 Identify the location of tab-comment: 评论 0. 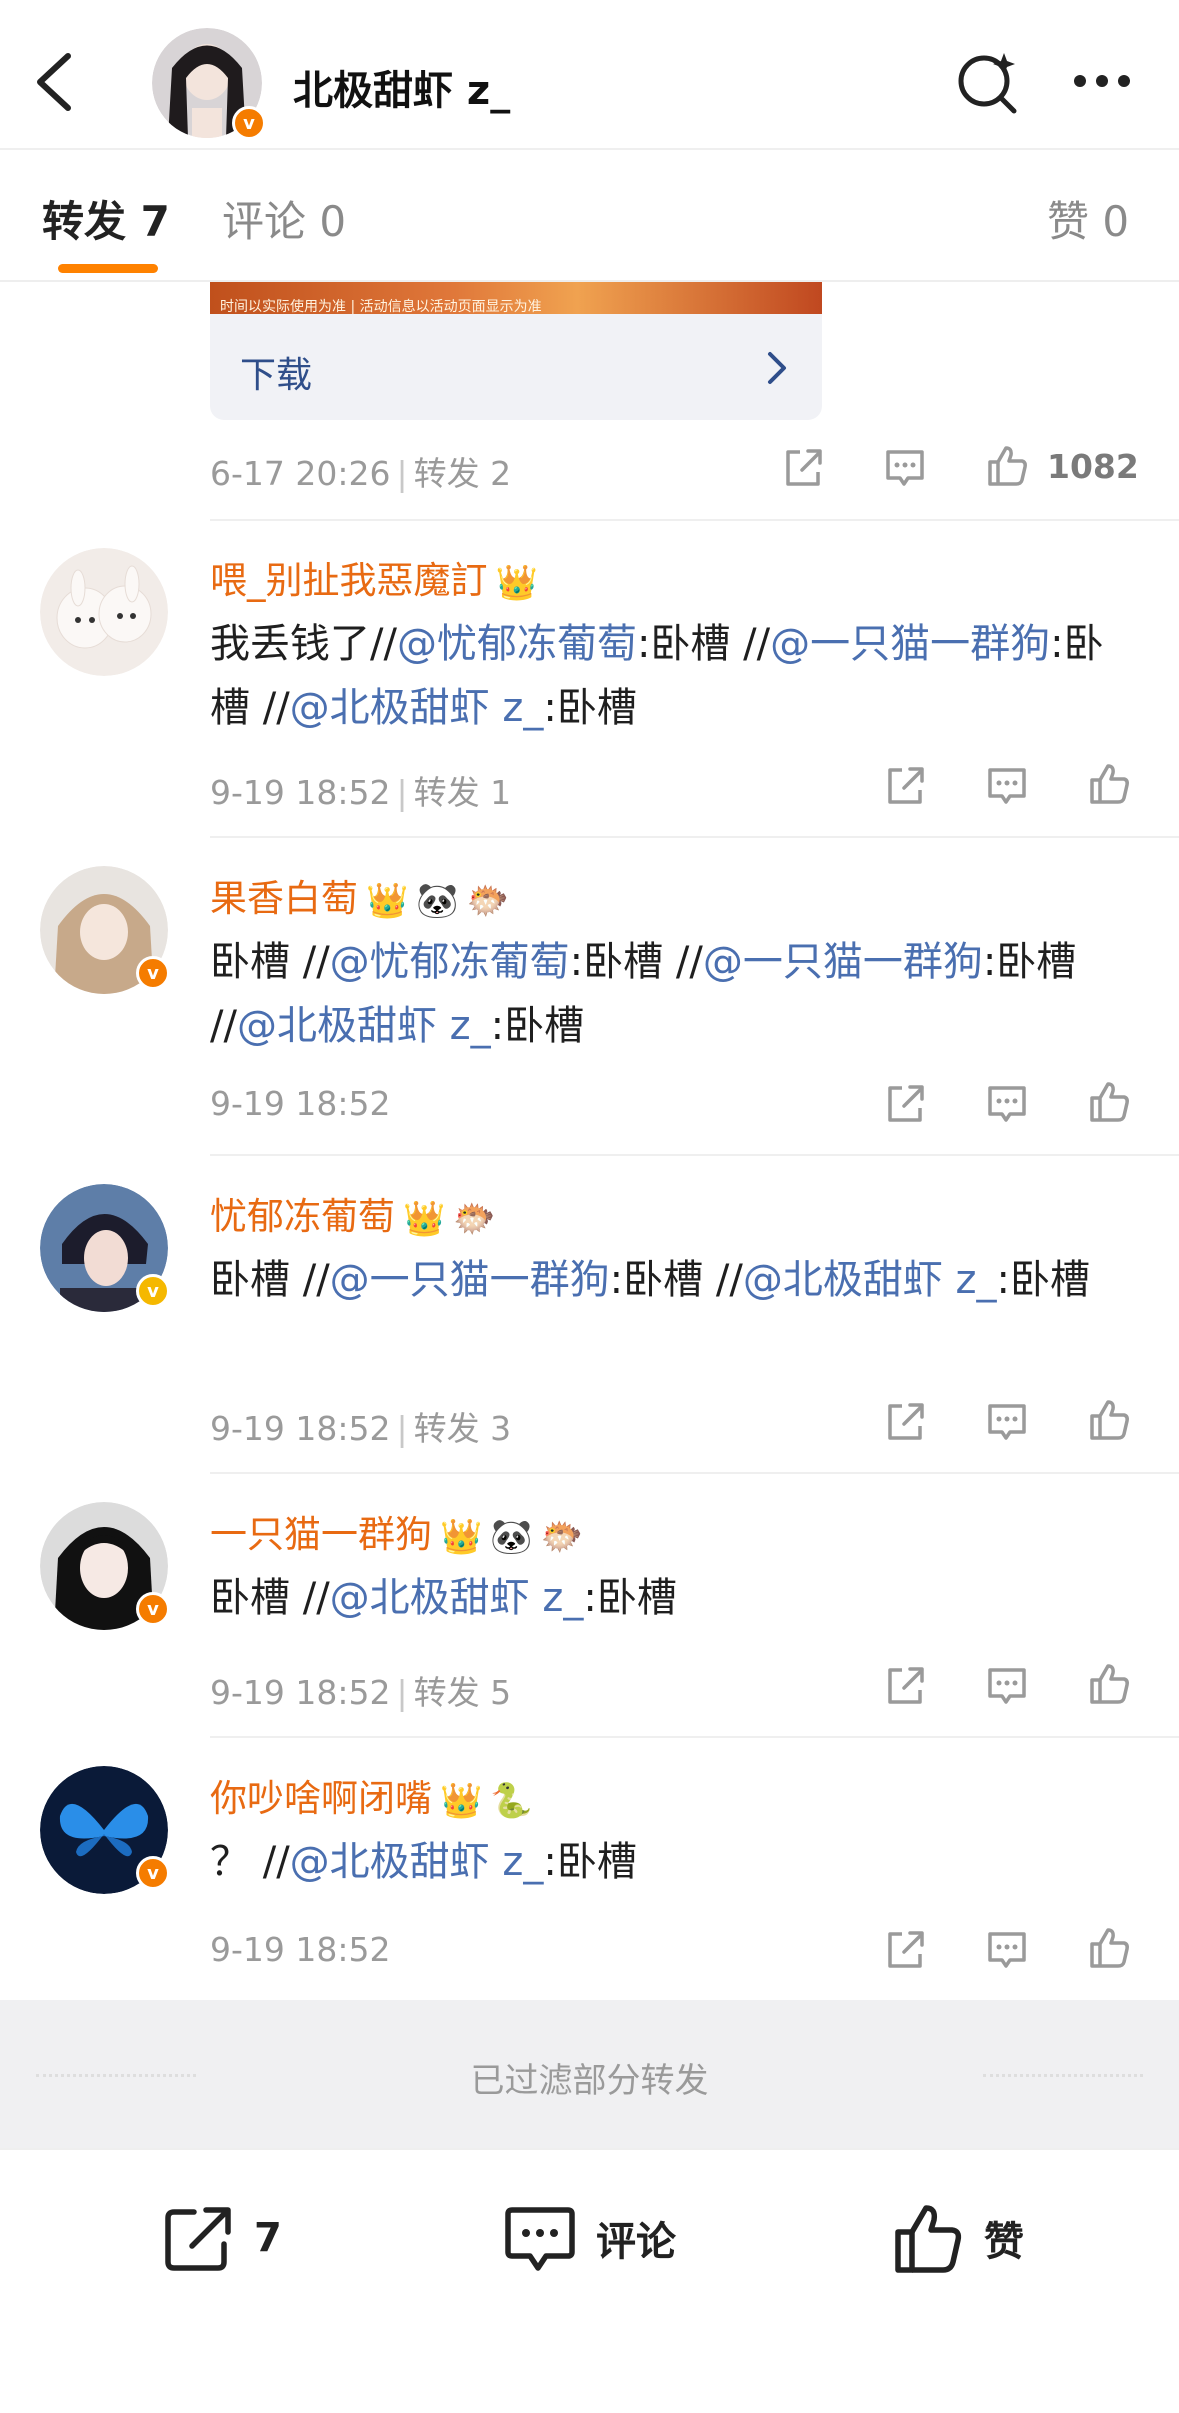
(284, 218).